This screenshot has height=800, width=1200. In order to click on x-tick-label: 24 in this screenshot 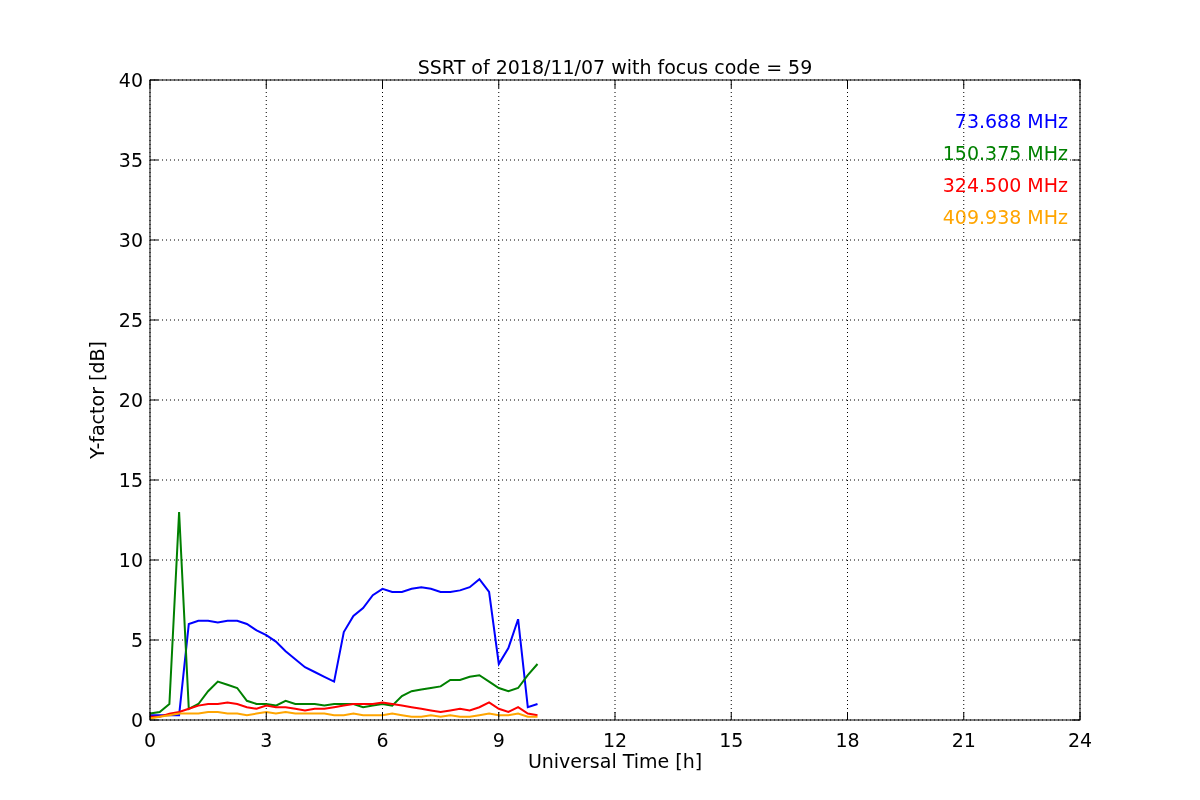, I will do `click(1080, 740)`.